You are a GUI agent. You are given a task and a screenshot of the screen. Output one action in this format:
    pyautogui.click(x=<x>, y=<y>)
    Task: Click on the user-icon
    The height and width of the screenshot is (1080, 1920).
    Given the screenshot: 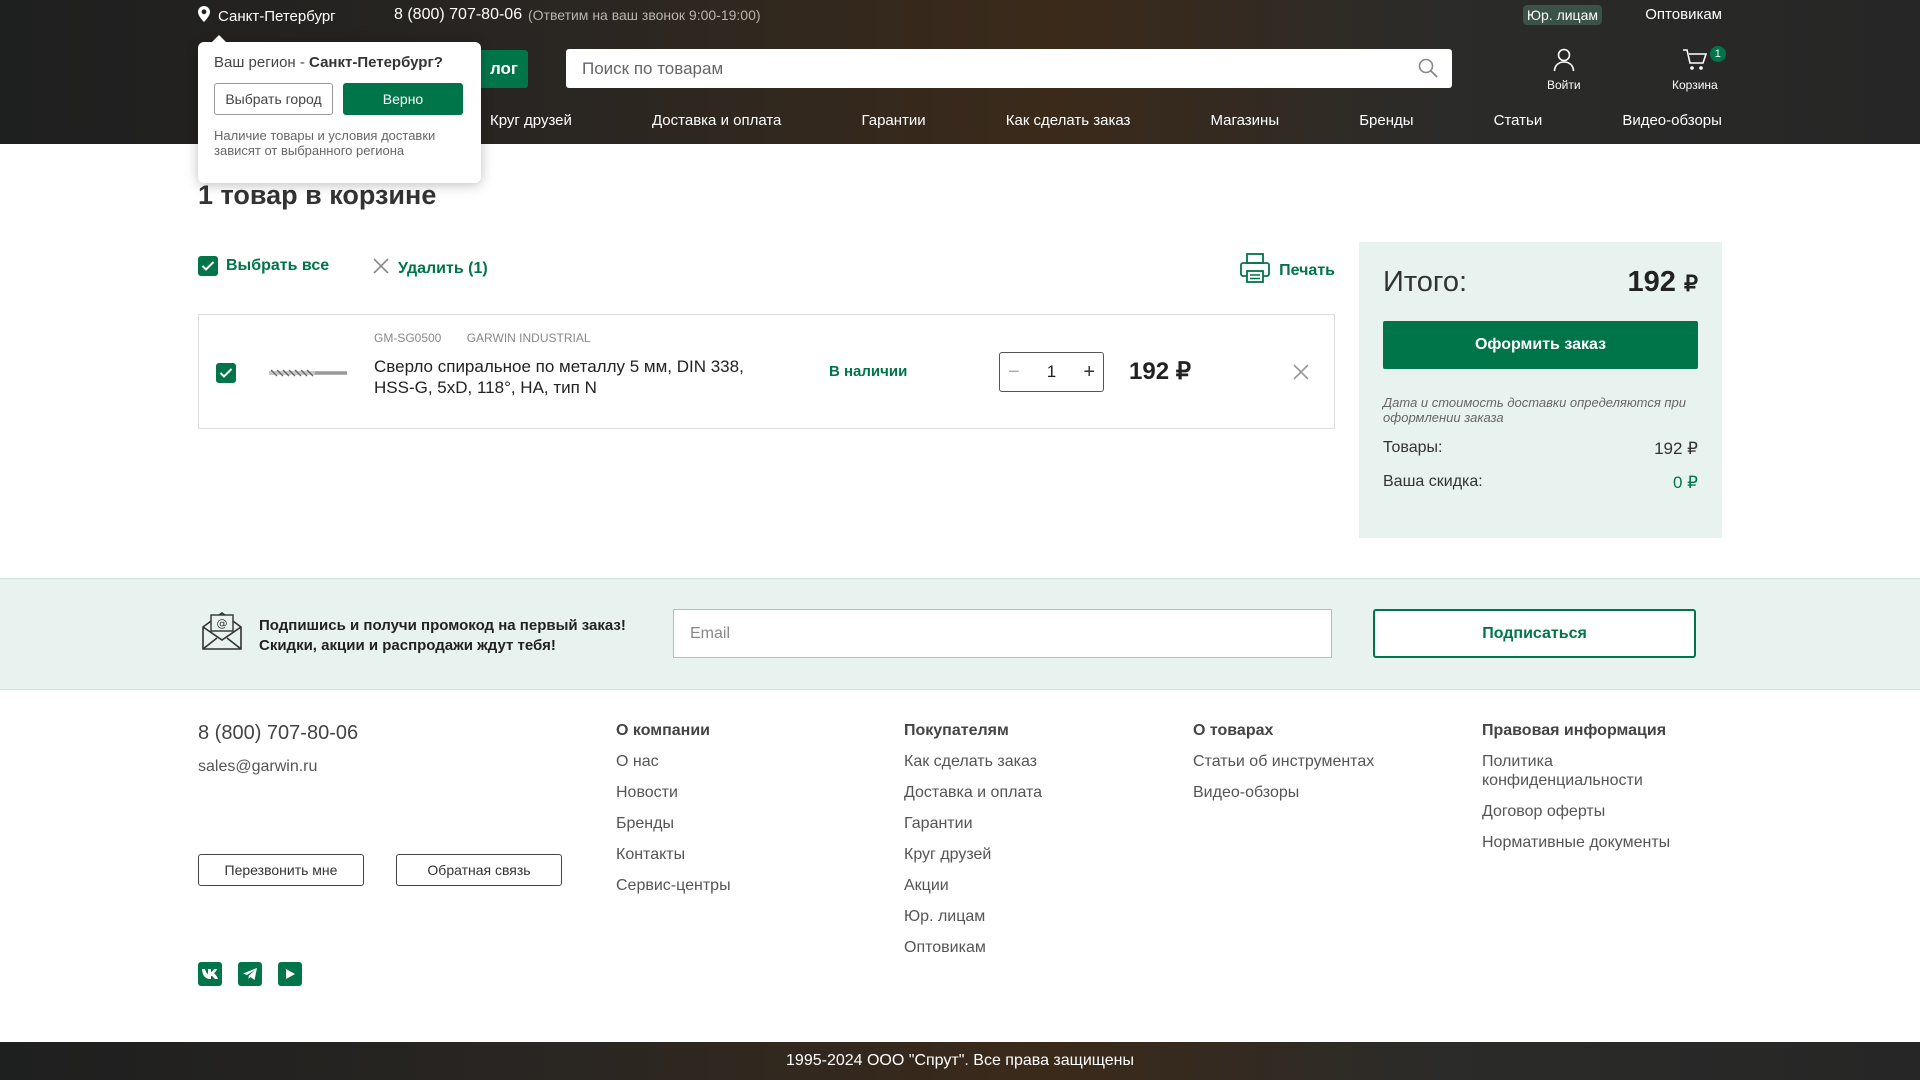 What is the action you would take?
    pyautogui.click(x=1564, y=61)
    